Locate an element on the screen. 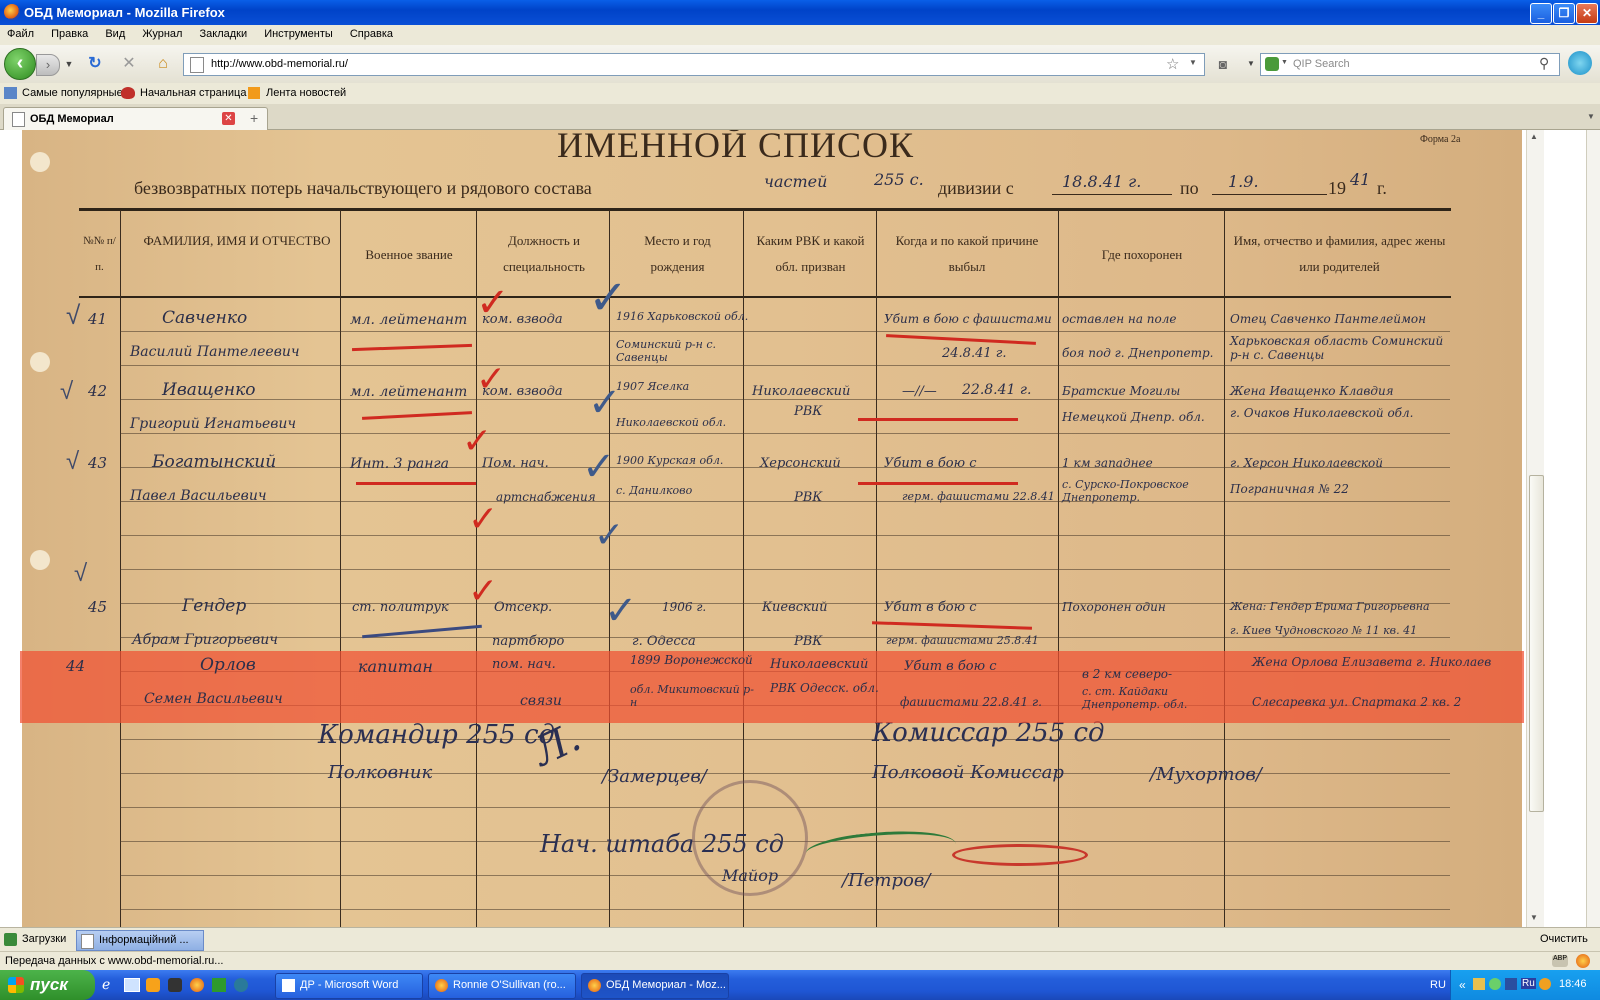 This screenshot has height=1000, width=1600. screenshot-dropdown-icon: ▼ is located at coordinates (1251, 64).